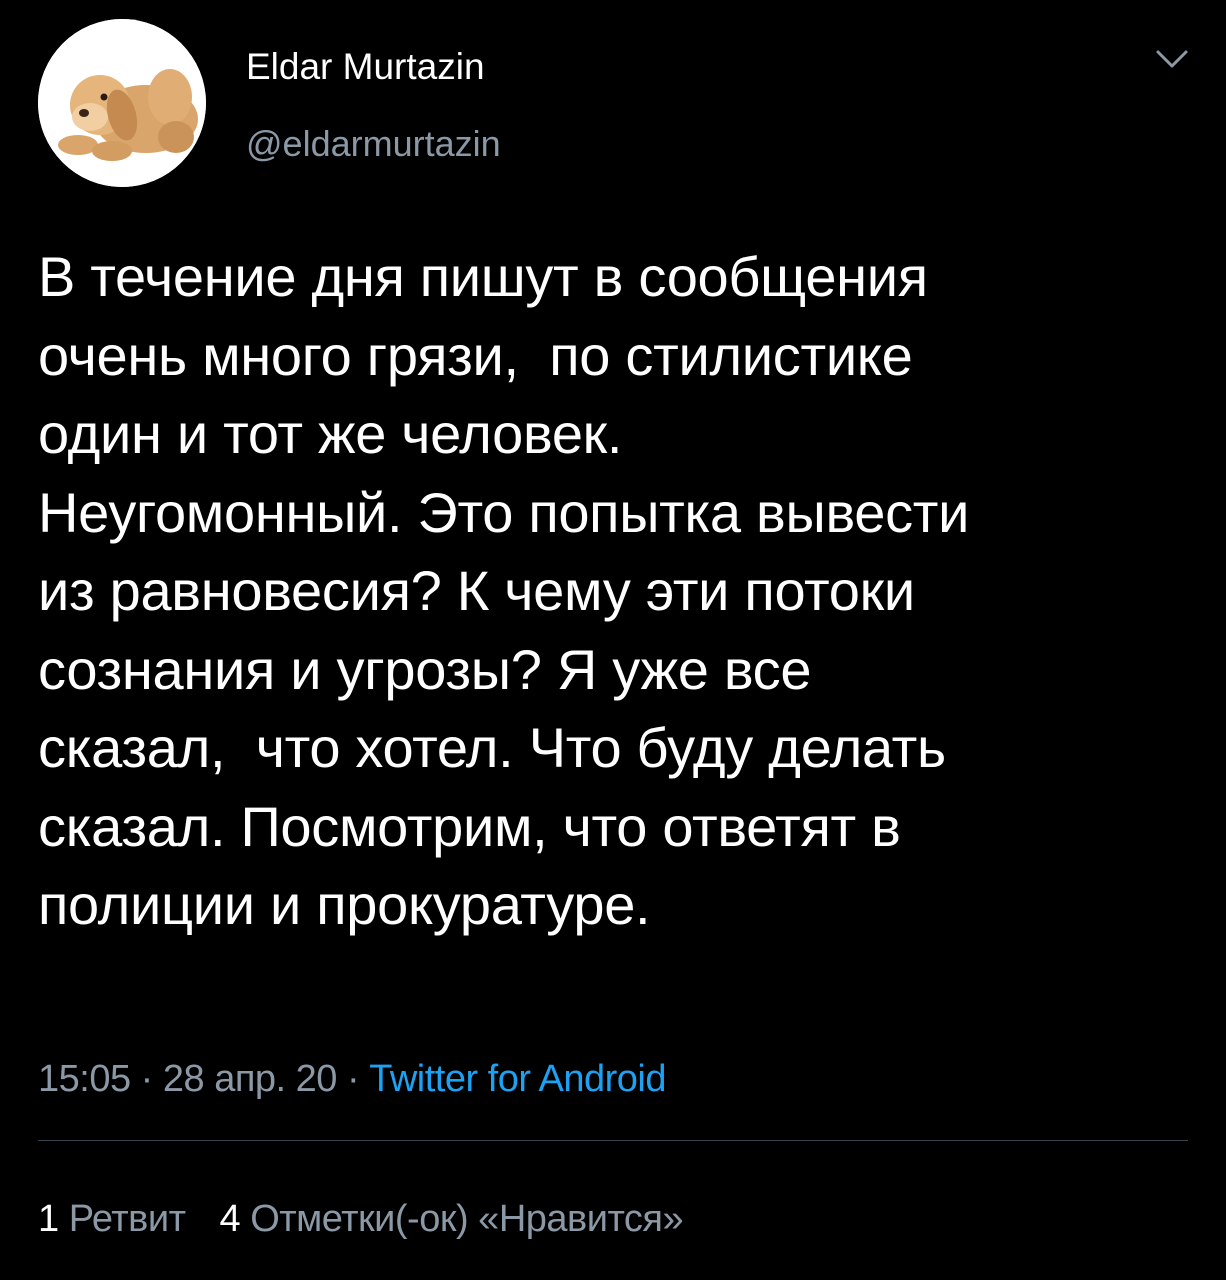  What do you see at coordinates (613, 1140) in the screenshot?
I see `divider` at bounding box center [613, 1140].